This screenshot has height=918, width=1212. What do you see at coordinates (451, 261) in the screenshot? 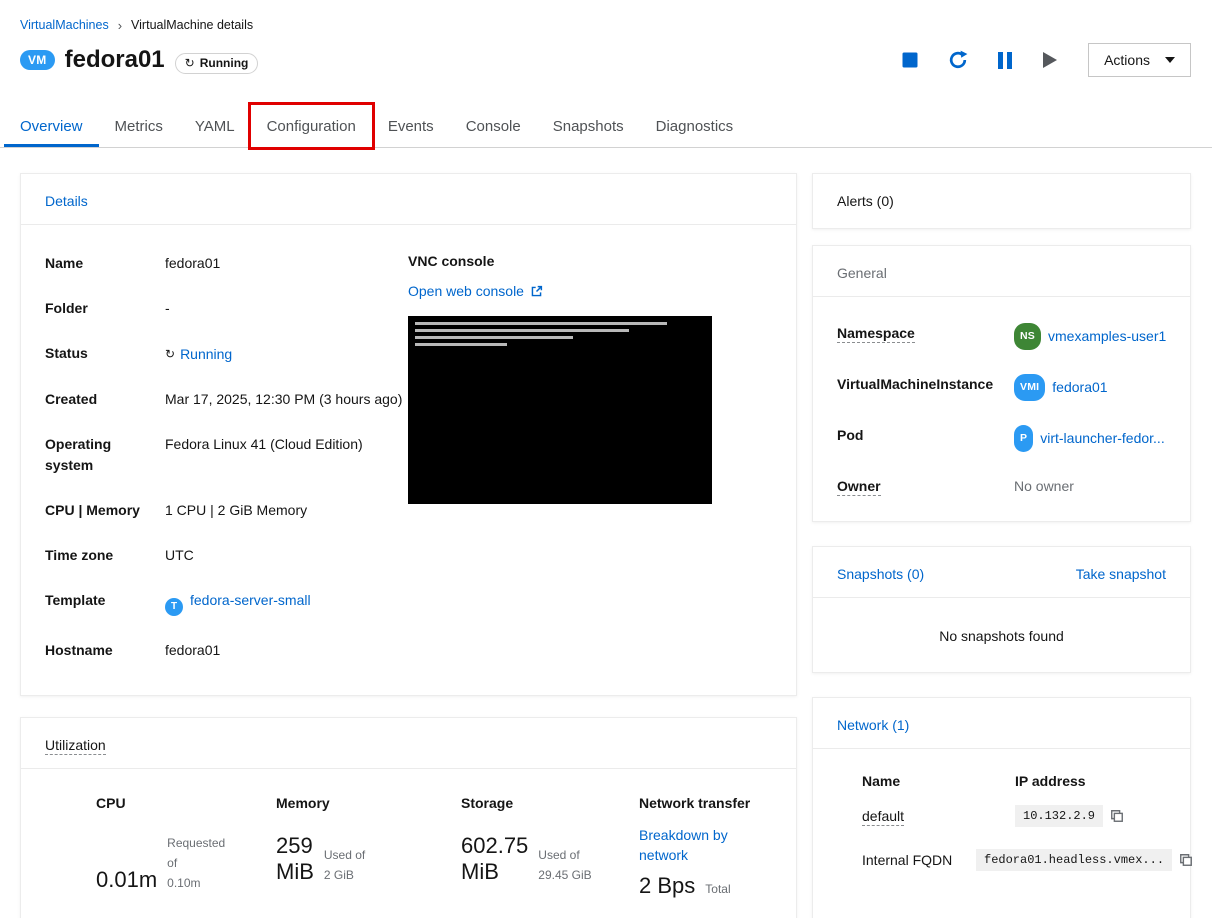
I see `vnc-console-title: VNC console` at bounding box center [451, 261].